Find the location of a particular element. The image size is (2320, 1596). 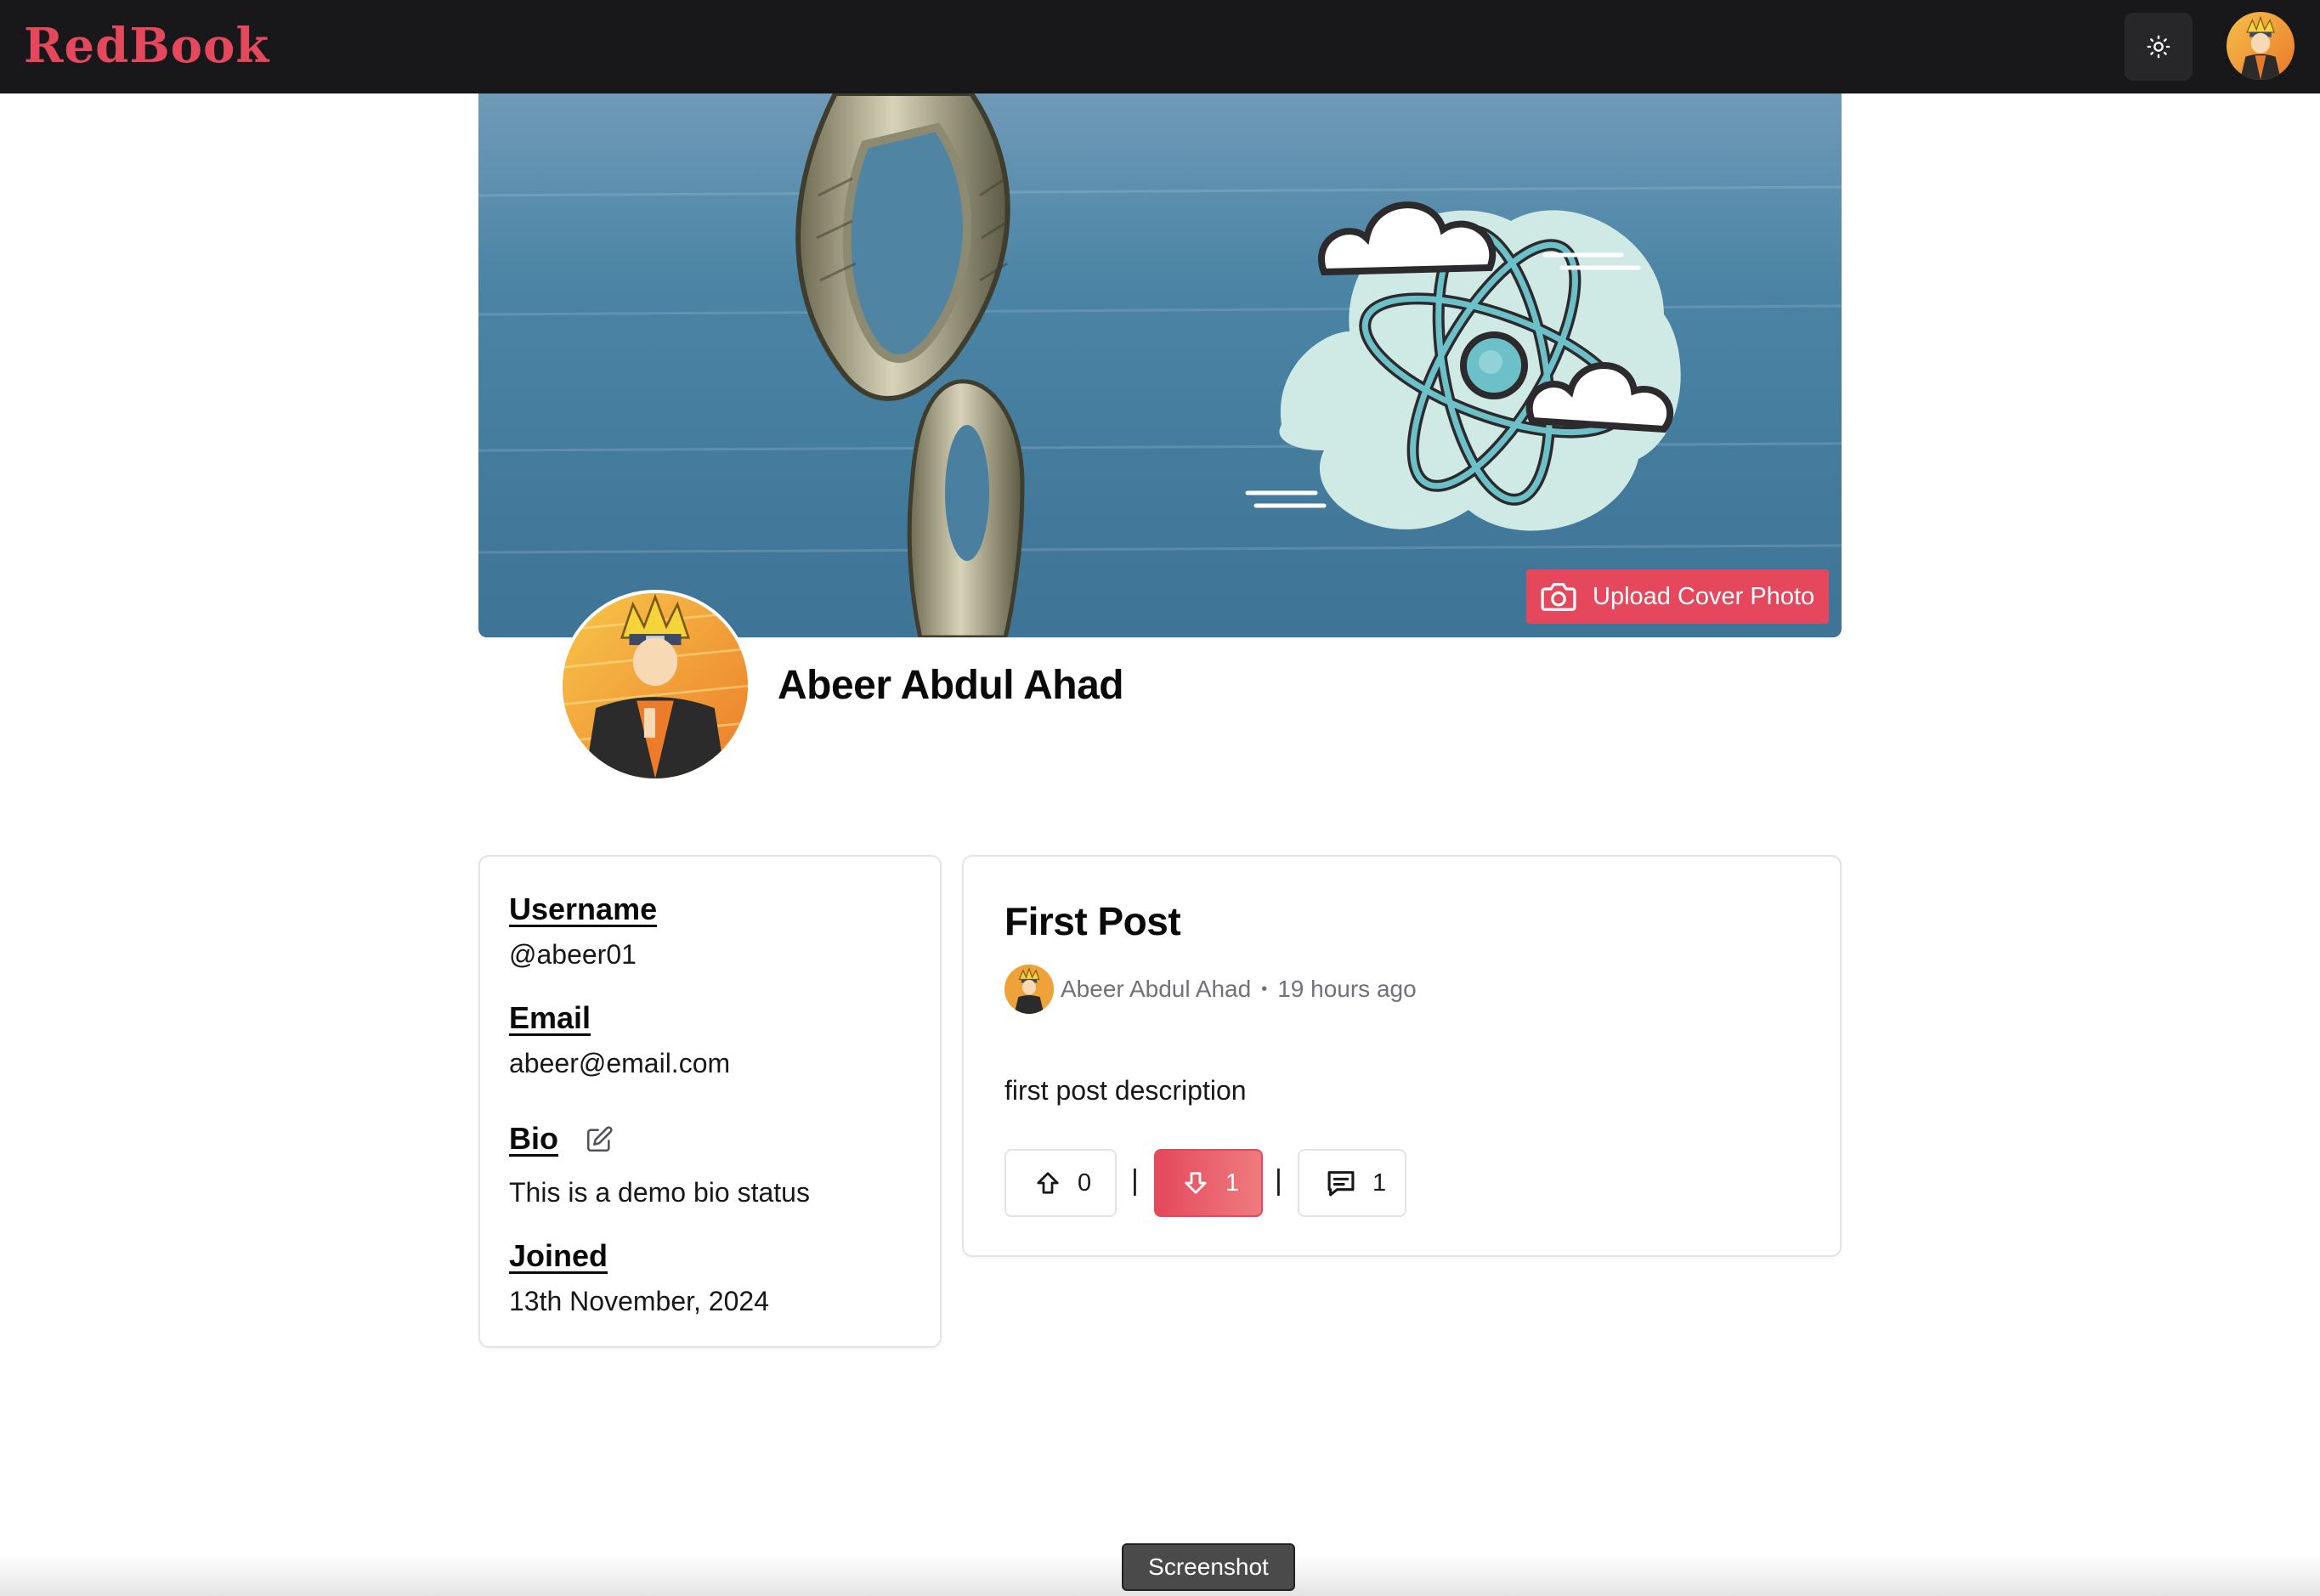

screenshot-tooltip: Screenshot is located at coordinates (1208, 1567).